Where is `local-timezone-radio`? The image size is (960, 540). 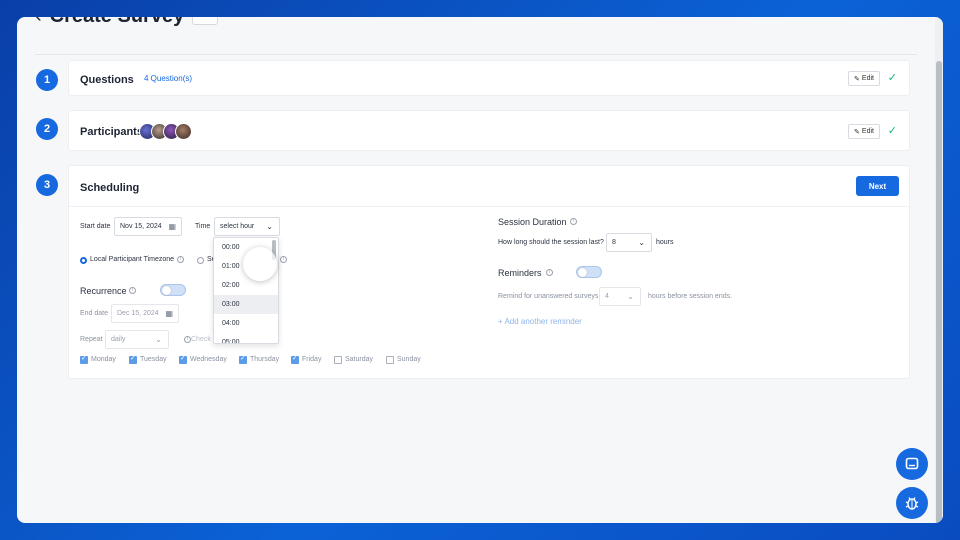
local-timezone-radio is located at coordinates (83, 260).